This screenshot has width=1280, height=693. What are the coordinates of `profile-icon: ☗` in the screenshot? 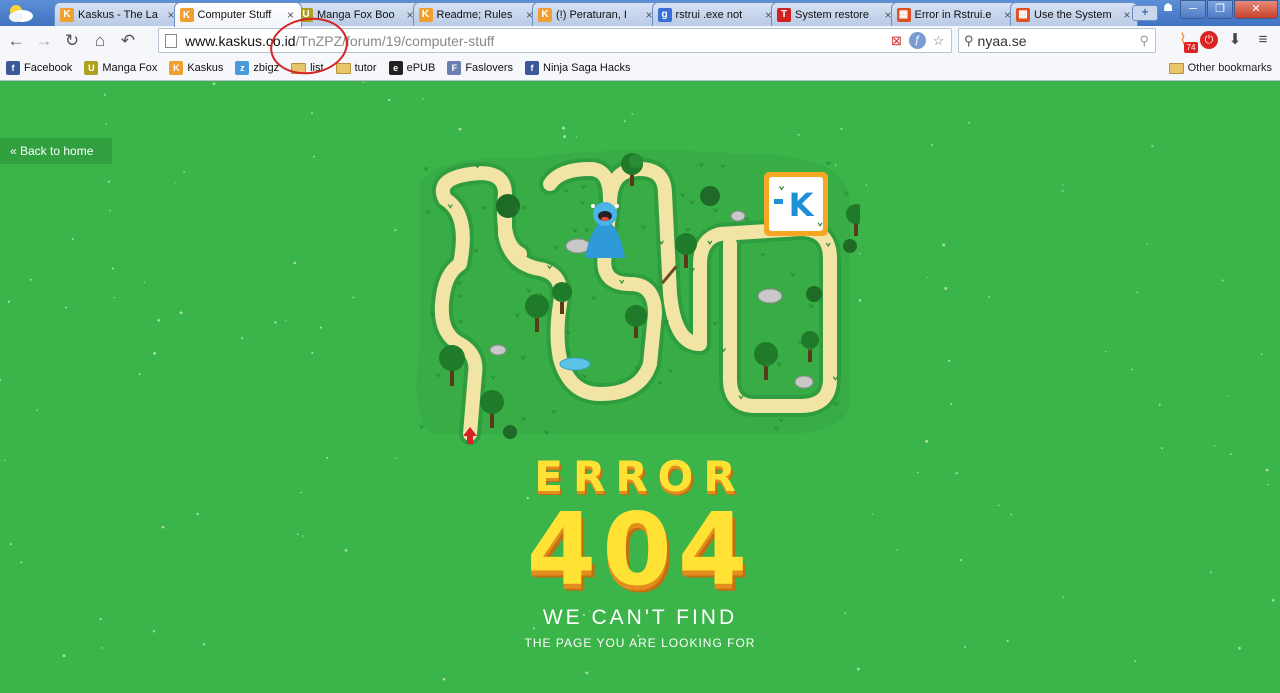 It's located at (1168, 9).